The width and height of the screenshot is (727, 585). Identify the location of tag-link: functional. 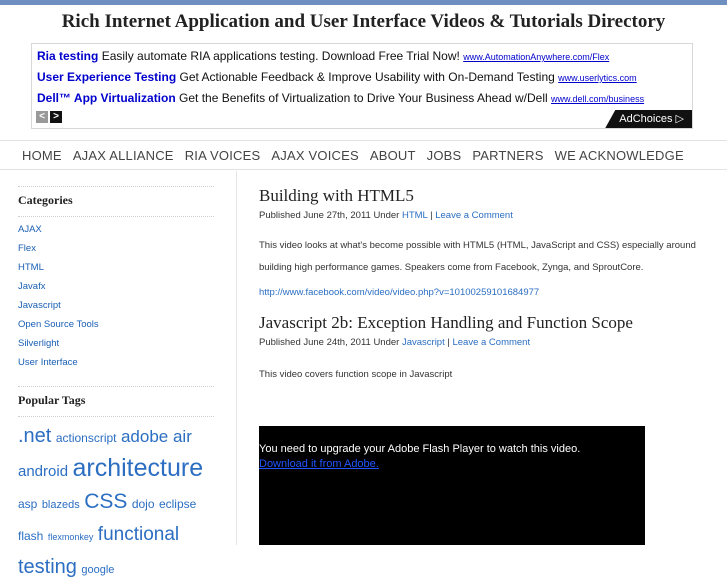
(138, 534).